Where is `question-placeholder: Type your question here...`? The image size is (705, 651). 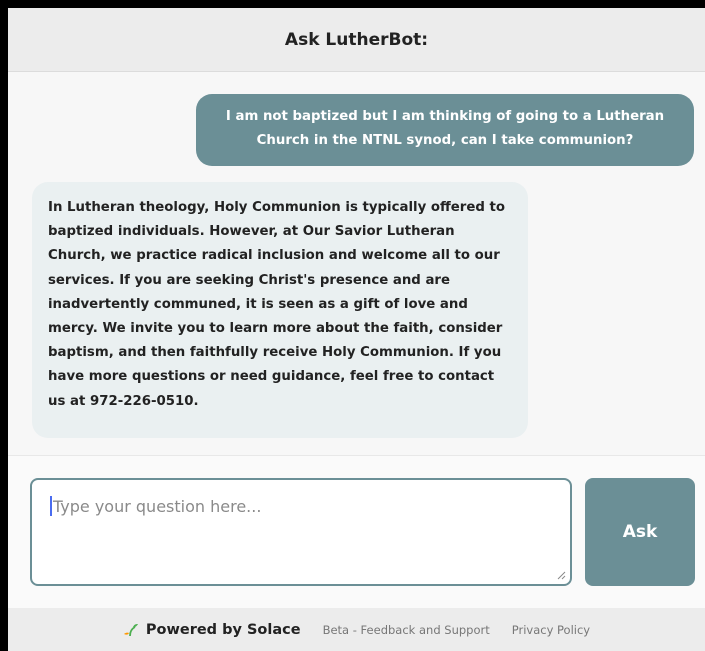
question-placeholder: Type your question here... is located at coordinates (157, 506).